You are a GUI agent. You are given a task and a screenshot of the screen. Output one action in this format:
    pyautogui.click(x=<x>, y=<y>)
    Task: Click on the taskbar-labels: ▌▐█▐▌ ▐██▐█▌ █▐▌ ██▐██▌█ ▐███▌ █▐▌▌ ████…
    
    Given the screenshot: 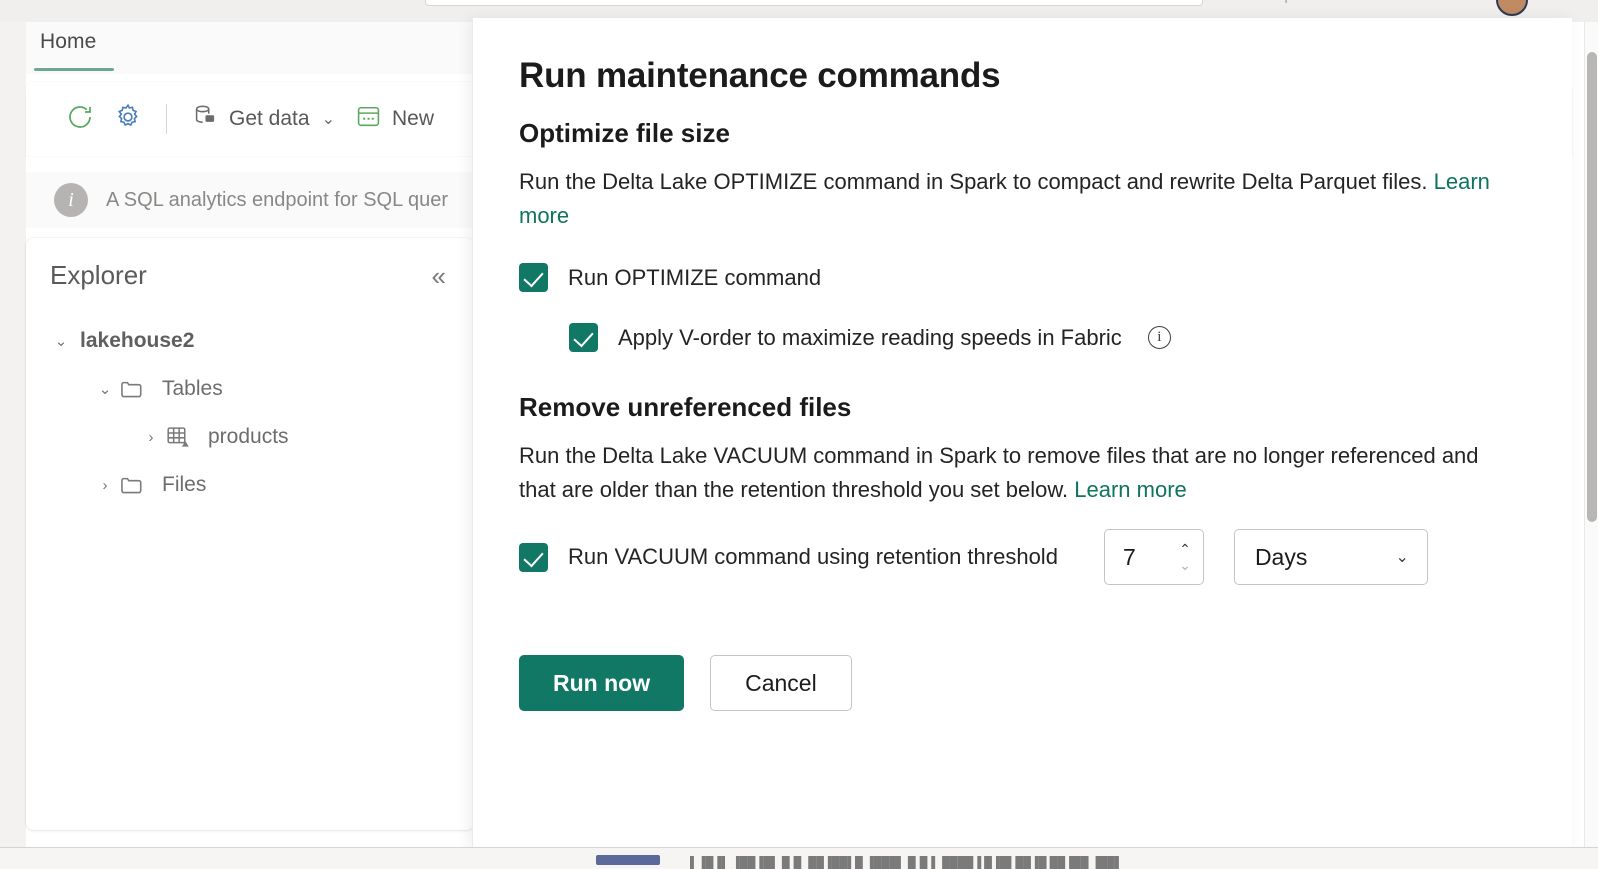 What is the action you would take?
    pyautogui.click(x=906, y=863)
    